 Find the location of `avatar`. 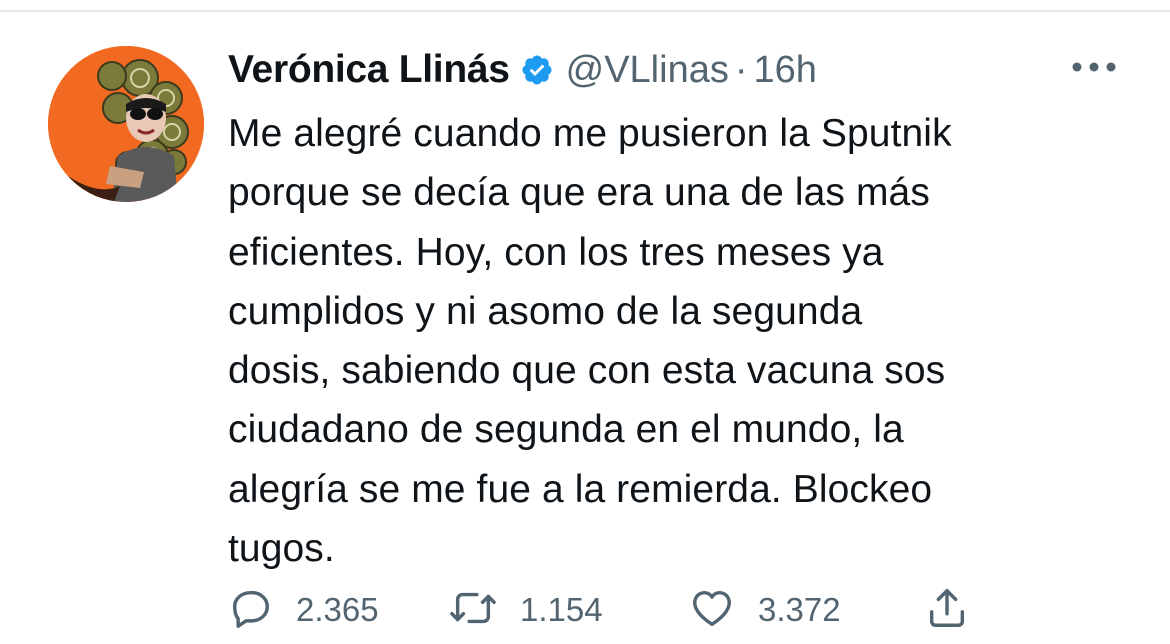

avatar is located at coordinates (126, 124).